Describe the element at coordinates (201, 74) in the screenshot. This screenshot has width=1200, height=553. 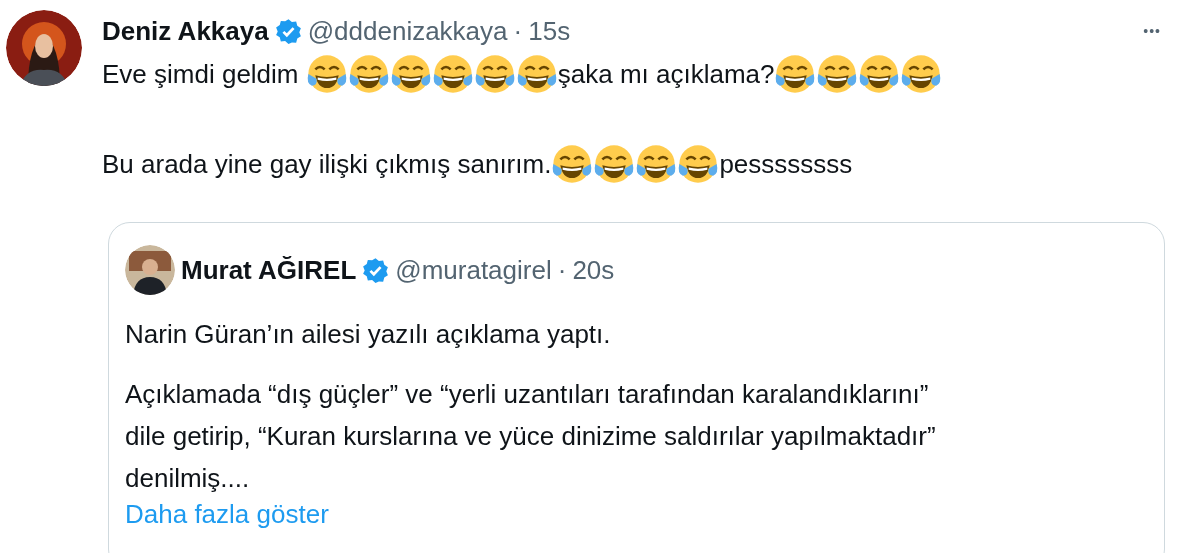
I see `tweet-text: Eve şimdi geldim` at that location.